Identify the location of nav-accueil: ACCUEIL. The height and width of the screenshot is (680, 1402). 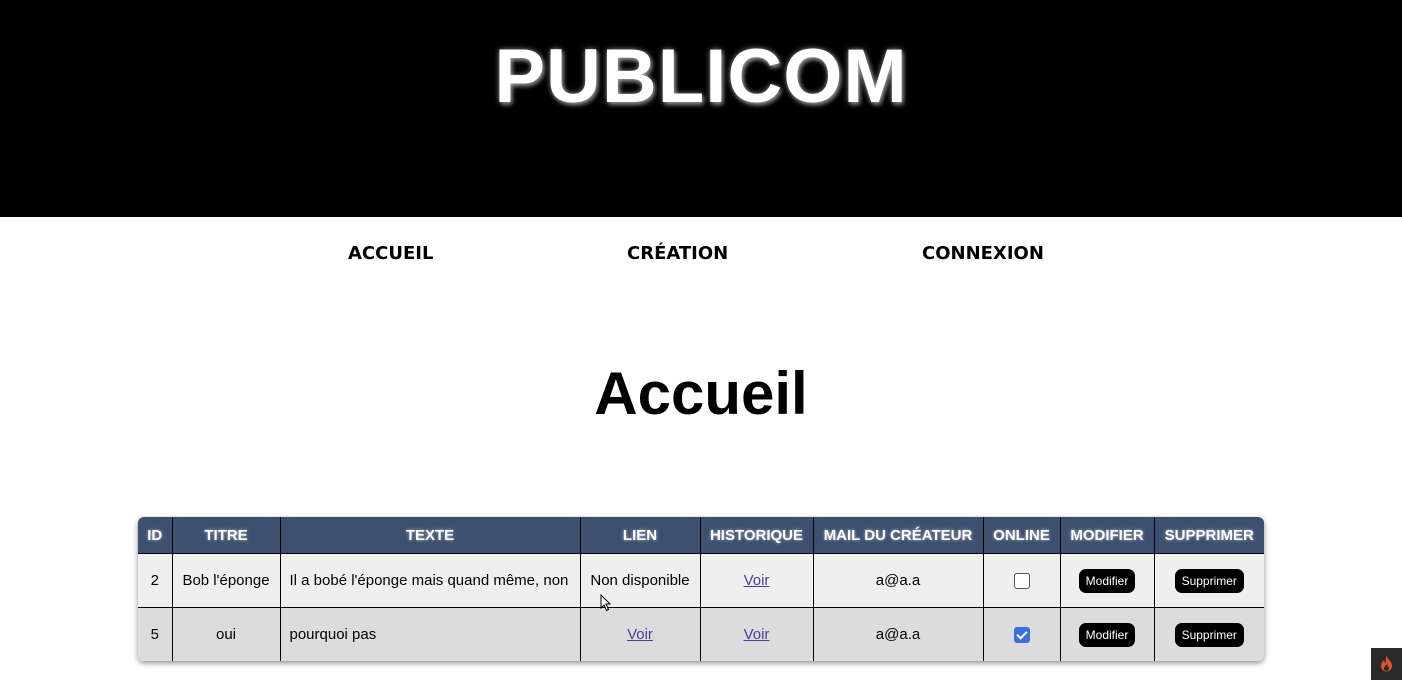
(390, 254).